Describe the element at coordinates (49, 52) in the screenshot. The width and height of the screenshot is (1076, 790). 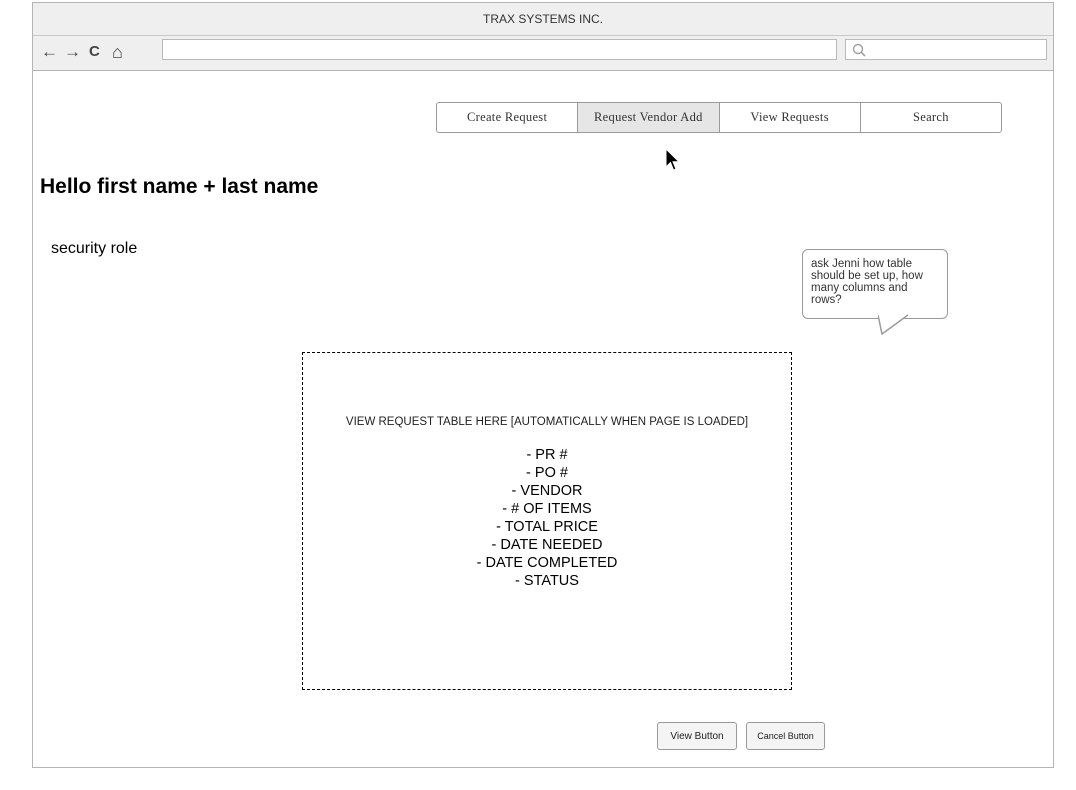
I see `back-icon: ←` at that location.